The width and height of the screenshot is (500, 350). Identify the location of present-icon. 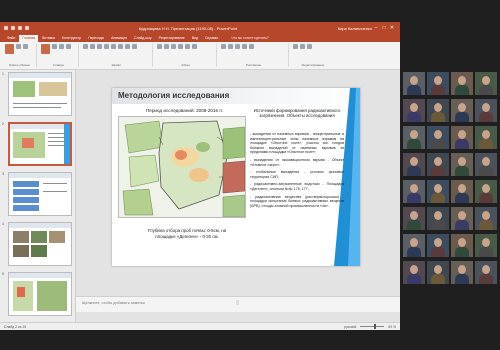
(27, 28).